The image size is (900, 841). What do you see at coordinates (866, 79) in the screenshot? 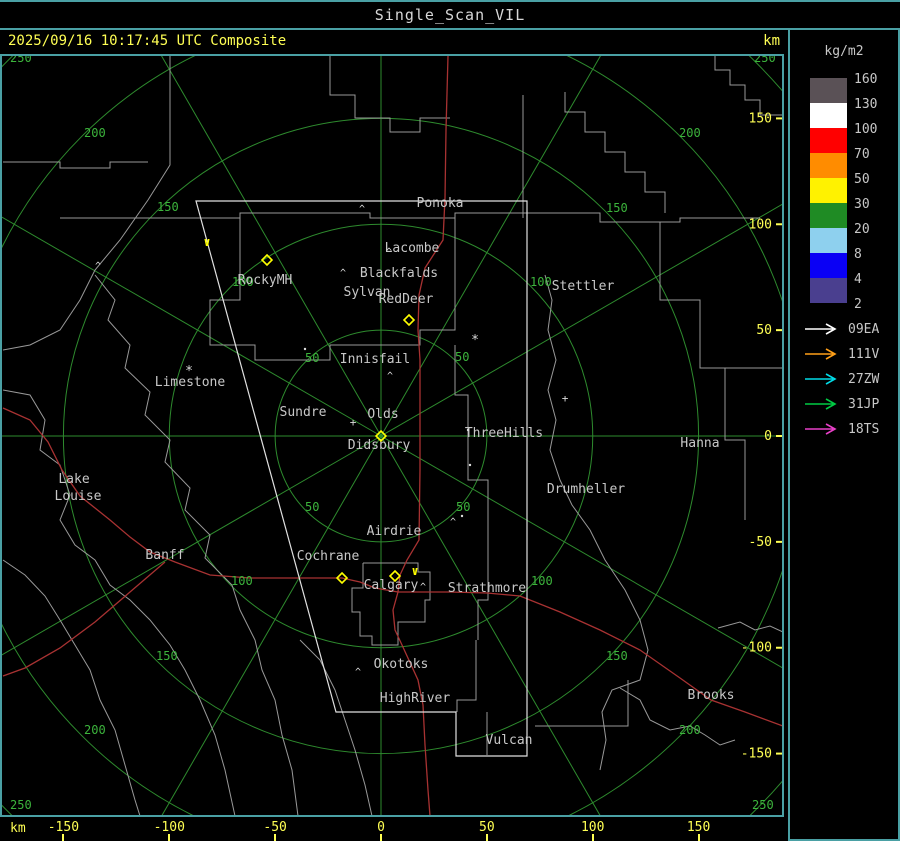
I see `legend-threshold-value: 160` at bounding box center [866, 79].